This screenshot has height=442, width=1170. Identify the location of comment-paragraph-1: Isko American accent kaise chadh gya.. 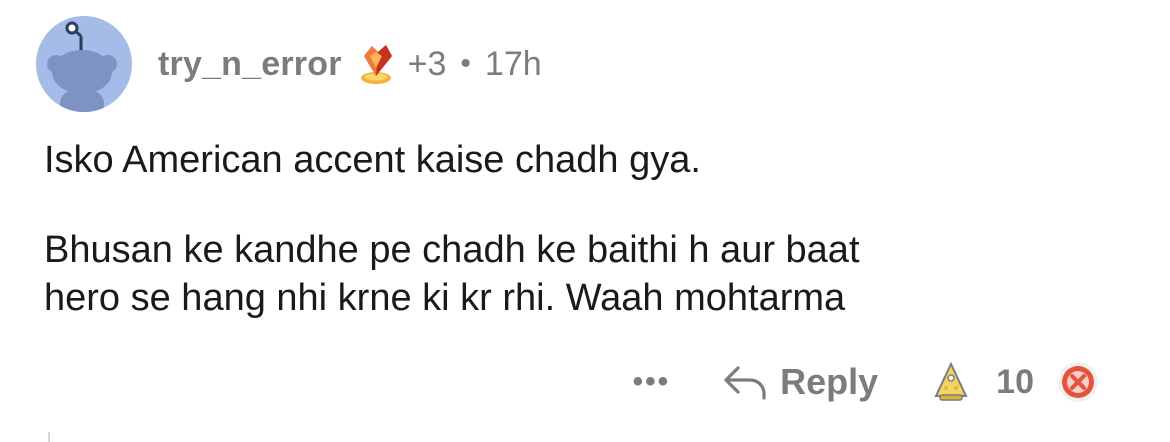
(372, 160).